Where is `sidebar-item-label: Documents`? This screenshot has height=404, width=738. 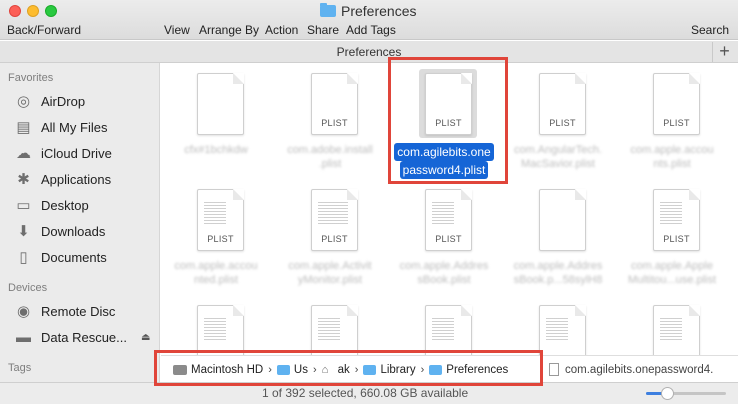 sidebar-item-label: Documents is located at coordinates (74, 257).